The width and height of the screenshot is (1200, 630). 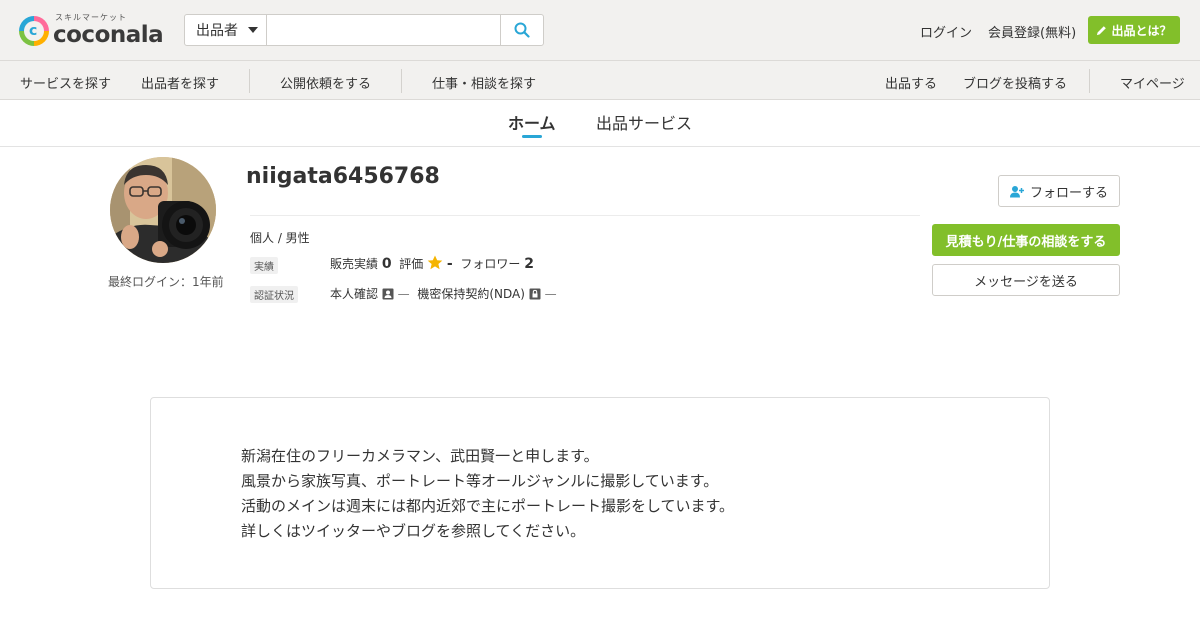 I want to click on verification-label: 認証状況, so click(x=274, y=294).